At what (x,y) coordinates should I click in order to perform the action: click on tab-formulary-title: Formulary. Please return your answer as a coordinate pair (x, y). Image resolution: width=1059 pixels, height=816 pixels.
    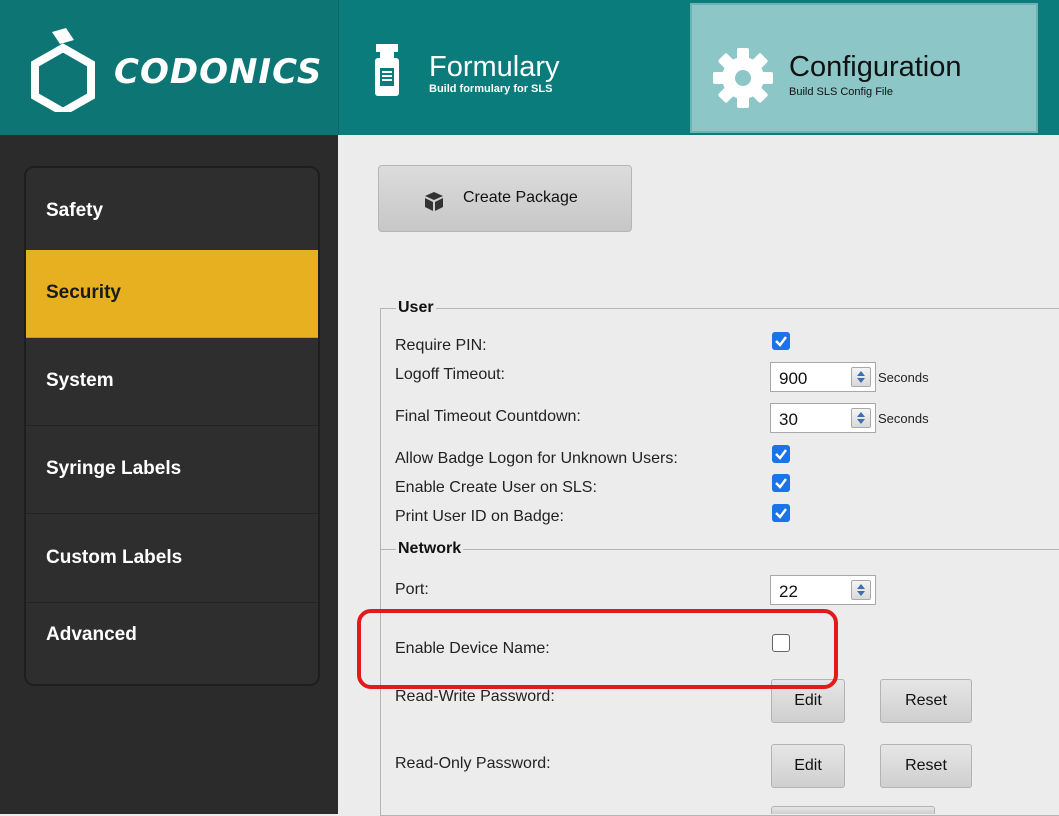
    Looking at the image, I should click on (494, 67).